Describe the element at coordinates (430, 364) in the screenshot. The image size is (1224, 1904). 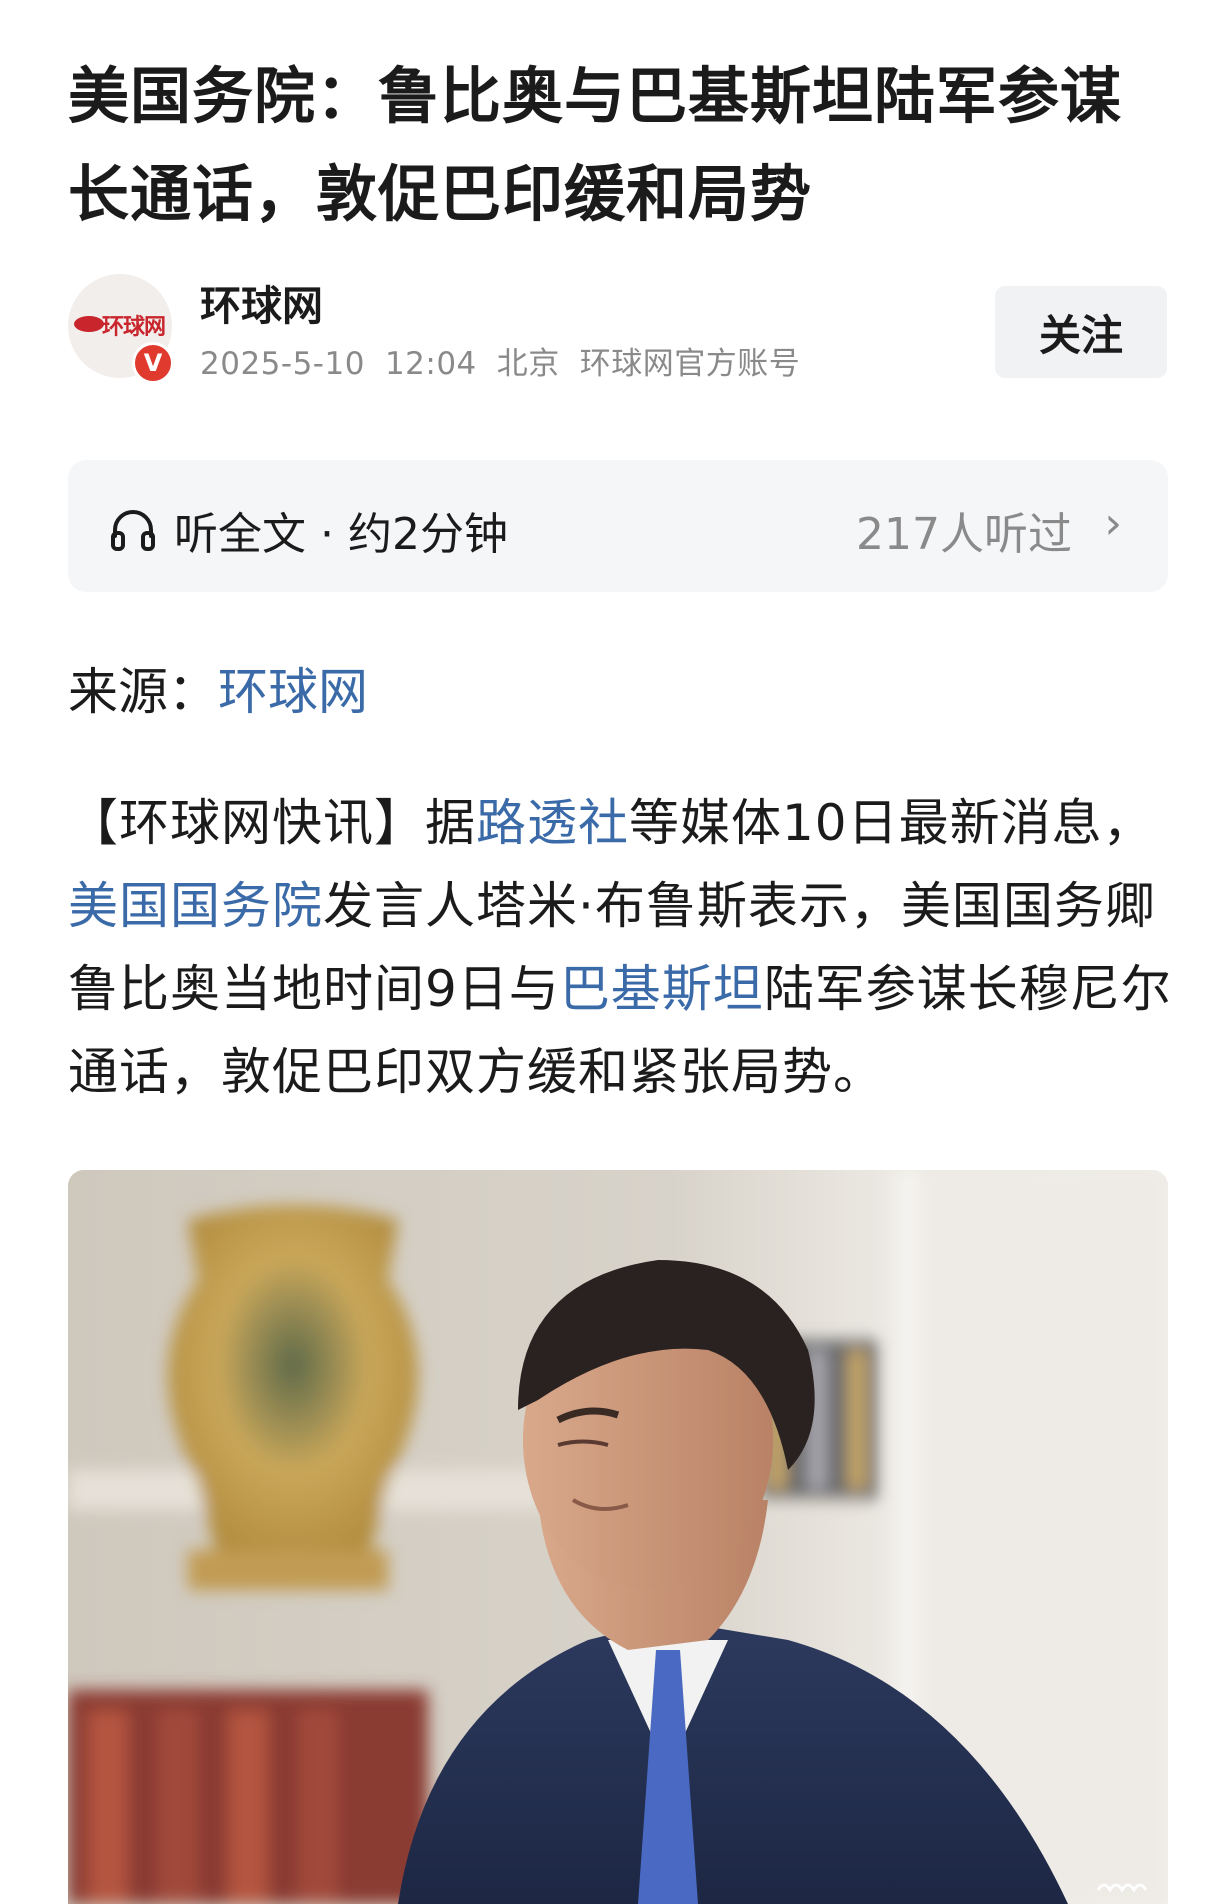
I see `publish-time: 12:04` at that location.